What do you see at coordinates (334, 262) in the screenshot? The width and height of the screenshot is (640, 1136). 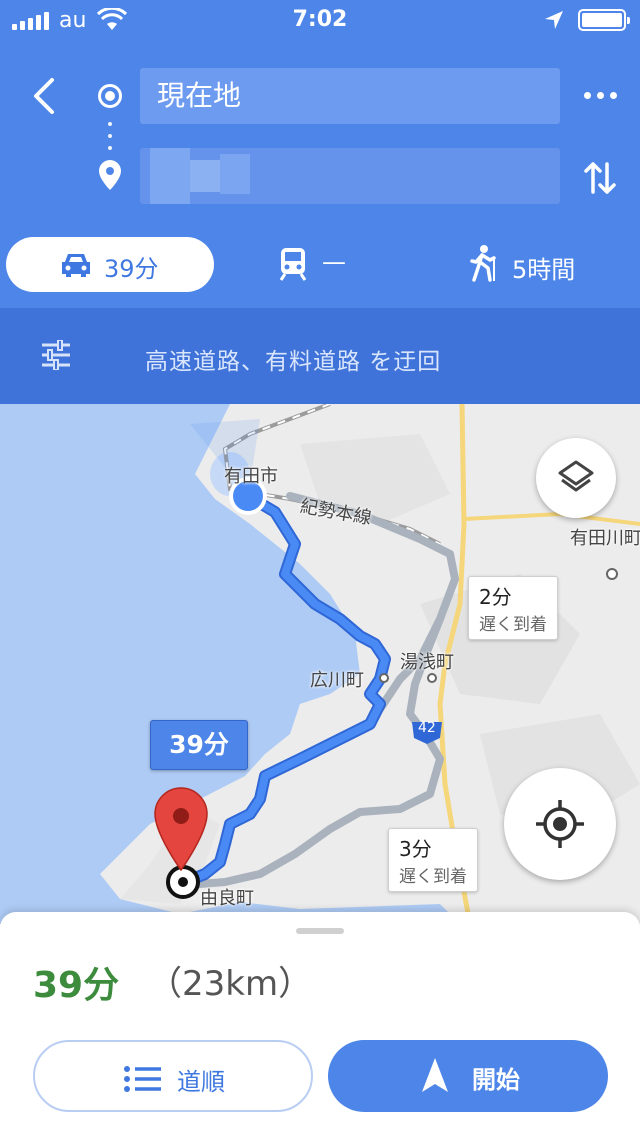 I see `transit-duration: —` at bounding box center [334, 262].